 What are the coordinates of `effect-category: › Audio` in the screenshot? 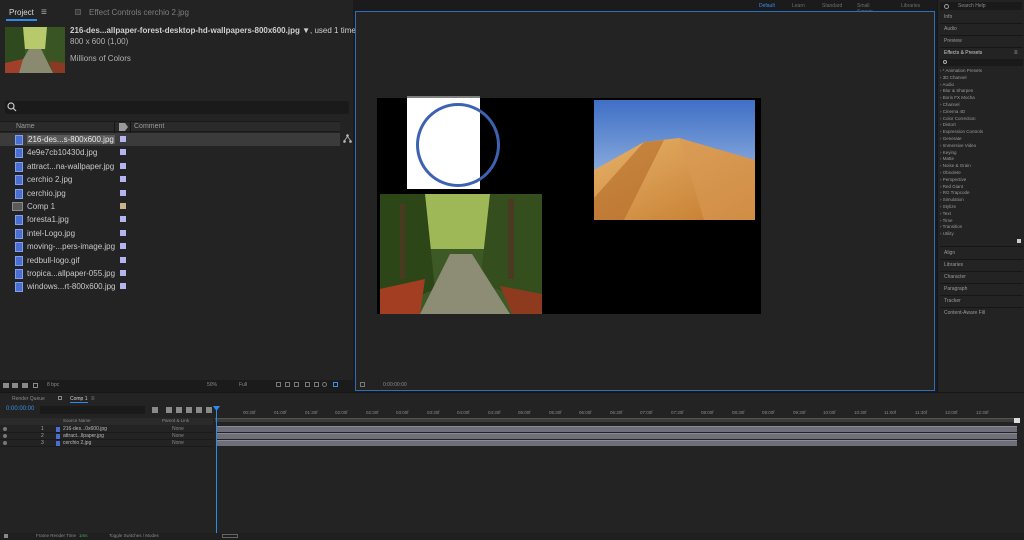 It's located at (947, 84).